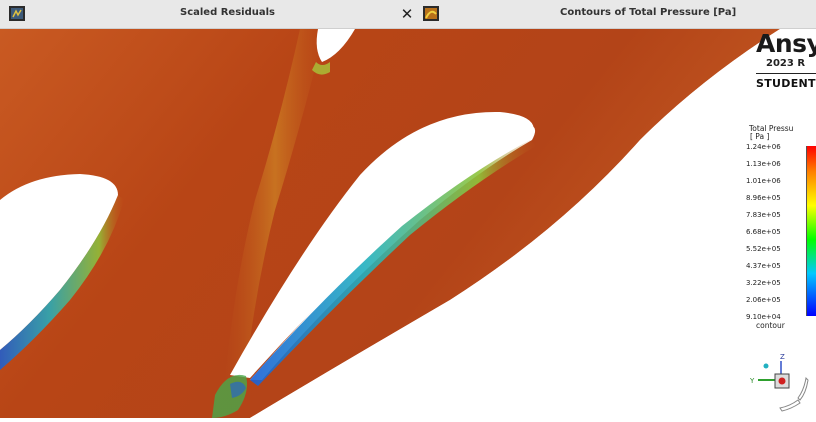 The image size is (816, 422). I want to click on legend-tick: 1.13e+06, so click(763, 164).